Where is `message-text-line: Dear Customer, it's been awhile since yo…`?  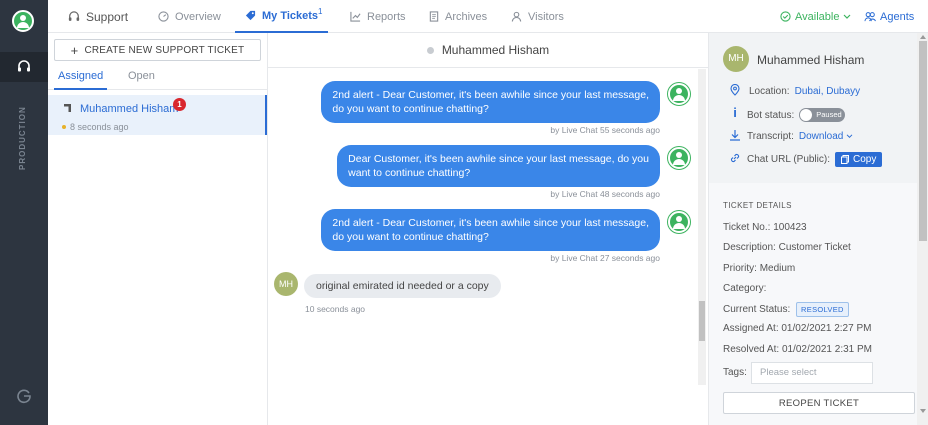
message-text-line: Dear Customer, it's been awhile since yo… is located at coordinates (498, 159).